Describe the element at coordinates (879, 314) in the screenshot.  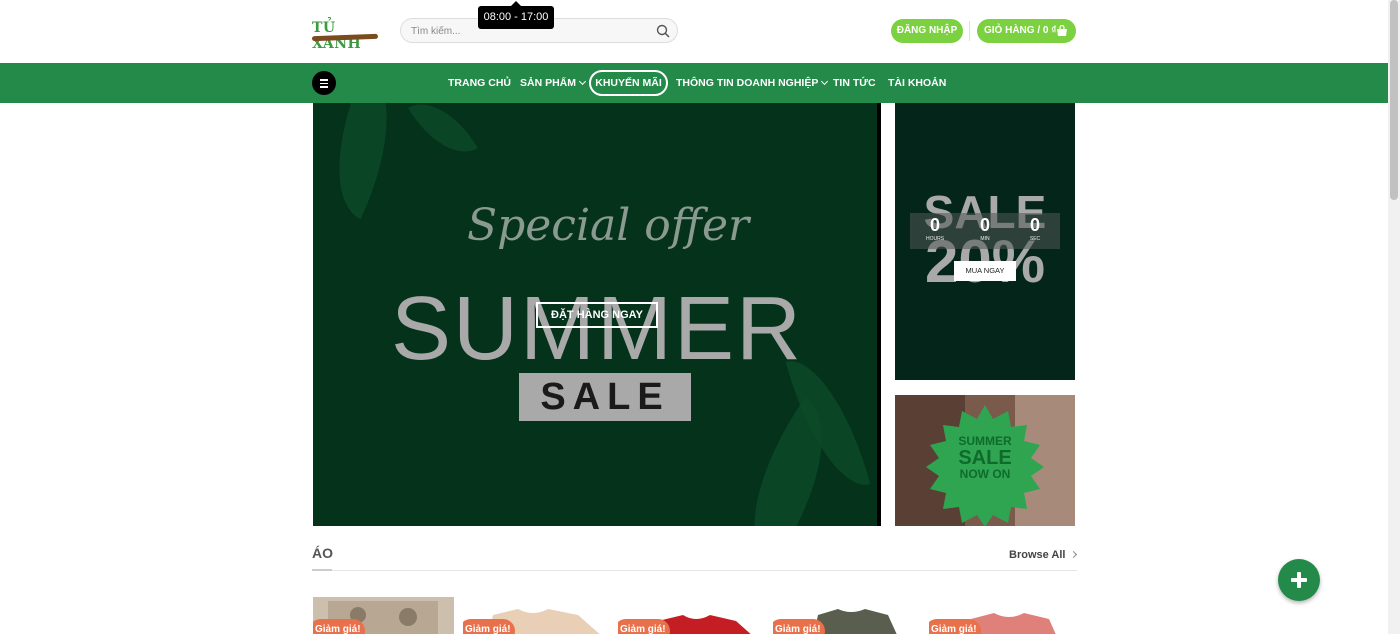
I see `banner-edge` at that location.